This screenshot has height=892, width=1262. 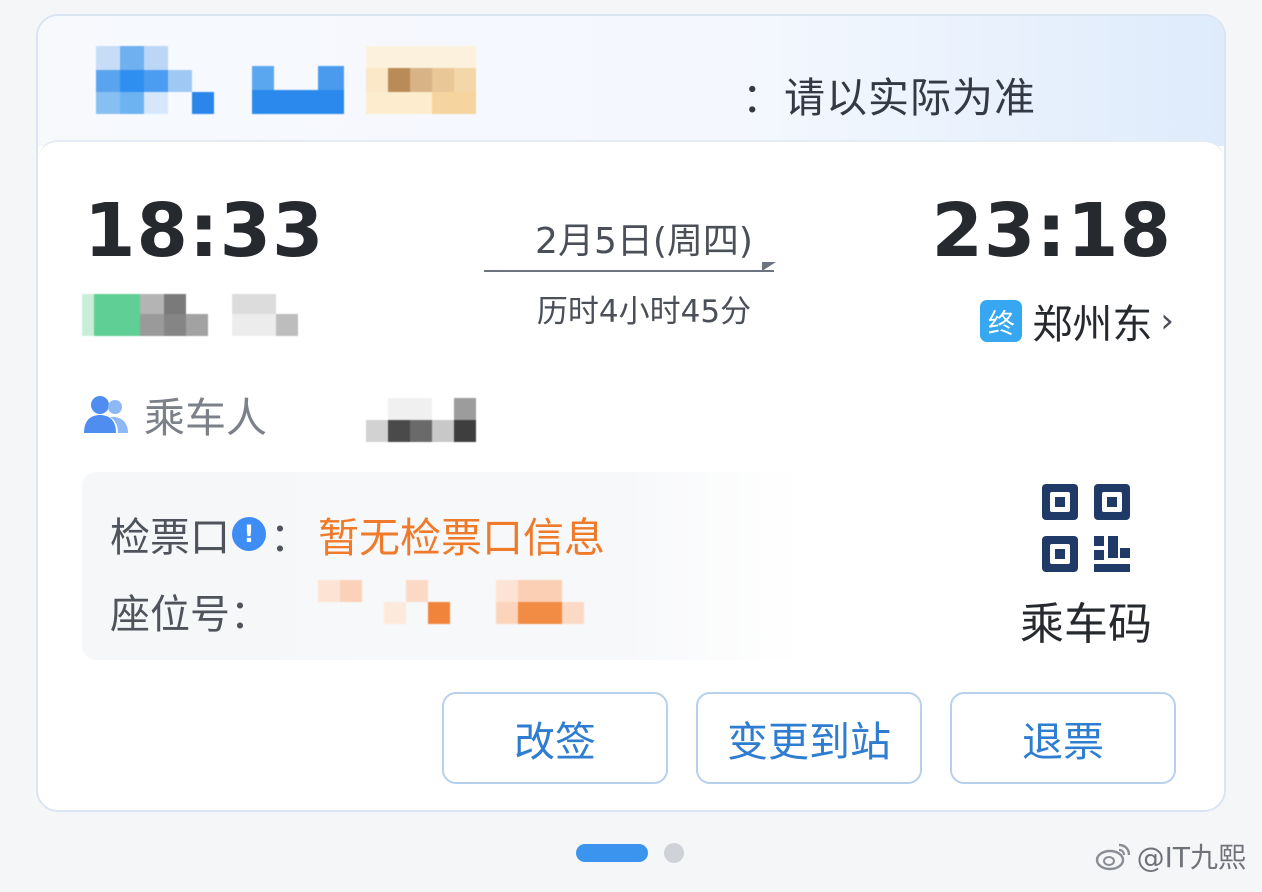 I want to click on checkin-gate-value: 暂无检票口信息, so click(x=461, y=538).